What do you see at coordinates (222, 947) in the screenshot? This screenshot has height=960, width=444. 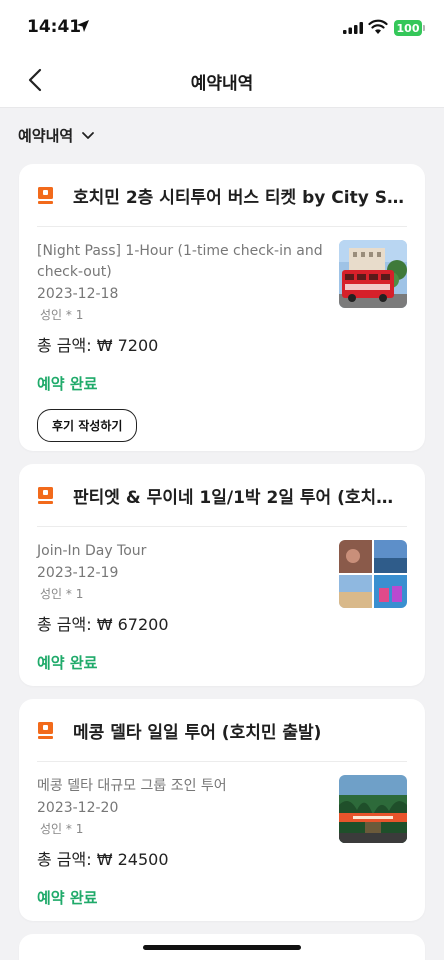 I see `home-indicator` at bounding box center [222, 947].